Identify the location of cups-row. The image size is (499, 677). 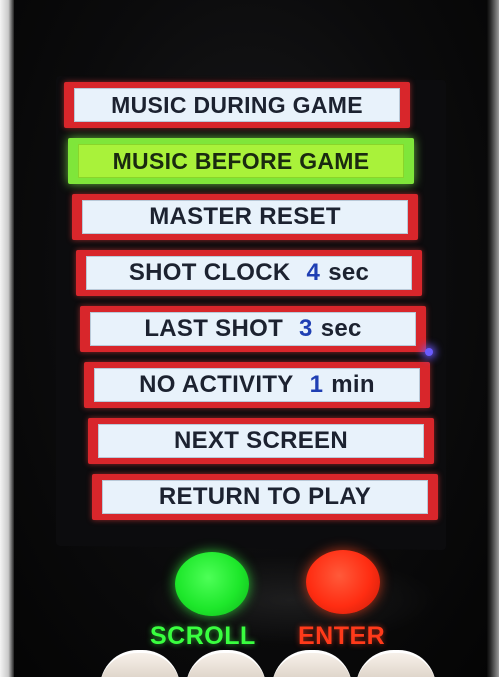
(270, 663).